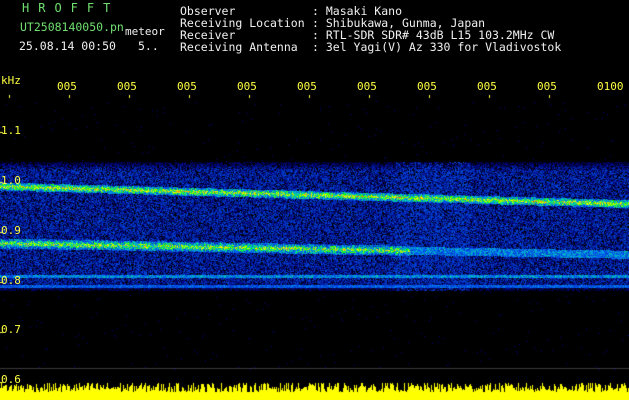 The image size is (629, 400). I want to click on label-antenna: Receiving Antenna, so click(239, 47).